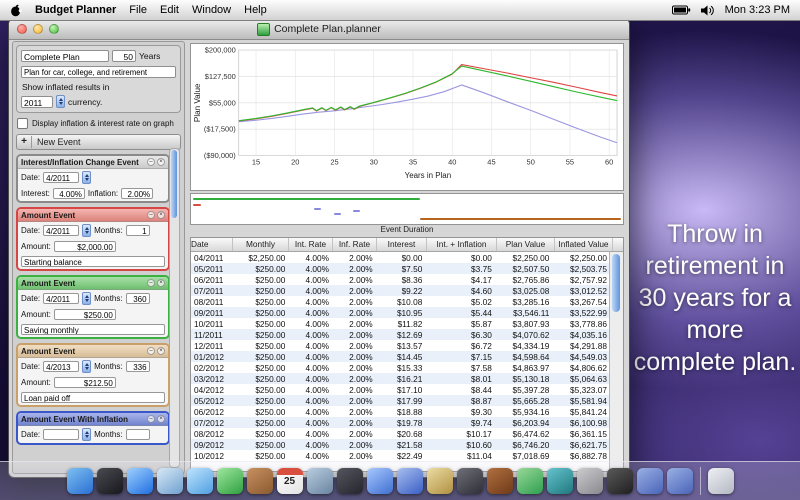 The image size is (800, 500). Describe the element at coordinates (124, 56) in the screenshot. I see `plan-years-input: 50` at that location.